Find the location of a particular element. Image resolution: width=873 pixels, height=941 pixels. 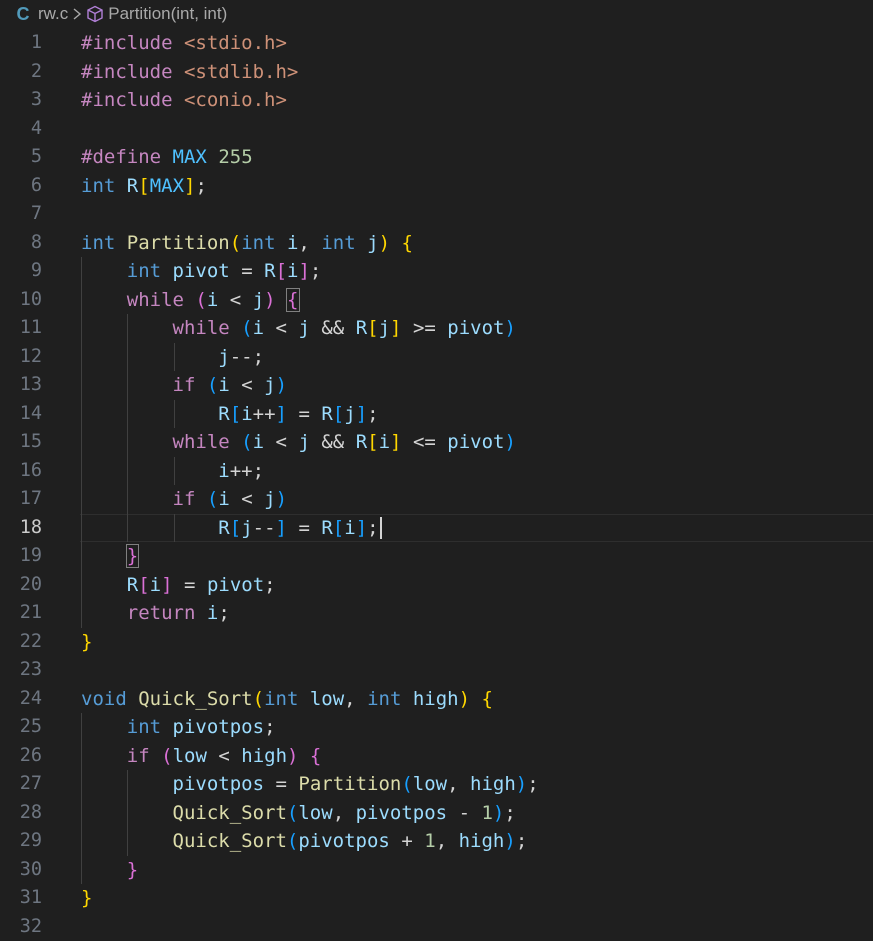

code-text: i++; is located at coordinates (172, 471).